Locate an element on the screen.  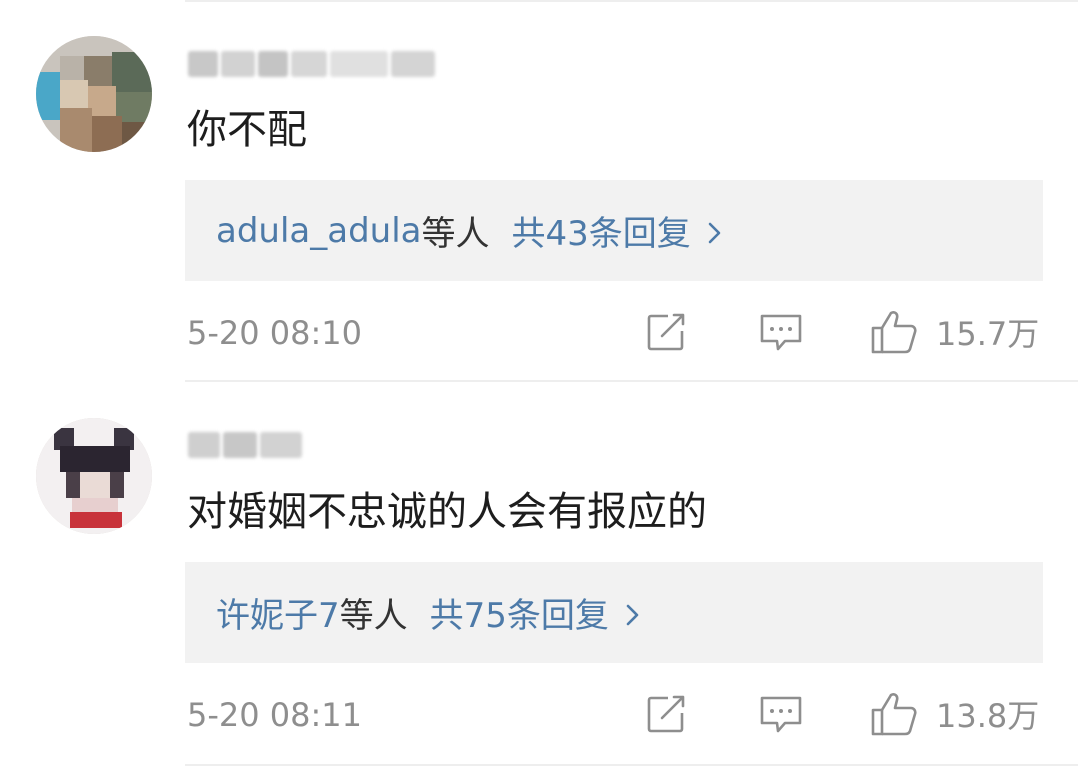
timestamp: 5-20 08:10 is located at coordinates (275, 333).